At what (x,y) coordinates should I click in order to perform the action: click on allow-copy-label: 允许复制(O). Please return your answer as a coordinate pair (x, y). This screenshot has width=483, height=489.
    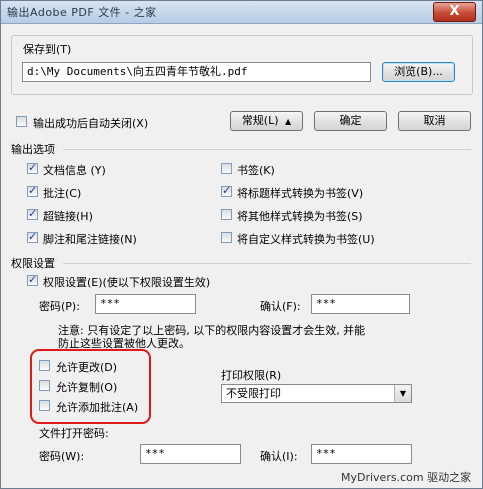
    Looking at the image, I should click on (87, 387).